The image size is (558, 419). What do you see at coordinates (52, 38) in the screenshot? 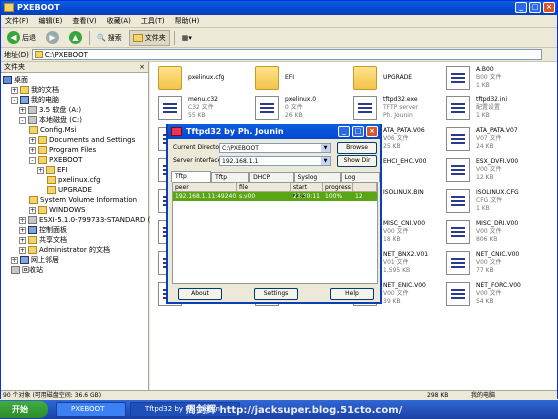
I see `forward-button: ▶` at bounding box center [52, 38].